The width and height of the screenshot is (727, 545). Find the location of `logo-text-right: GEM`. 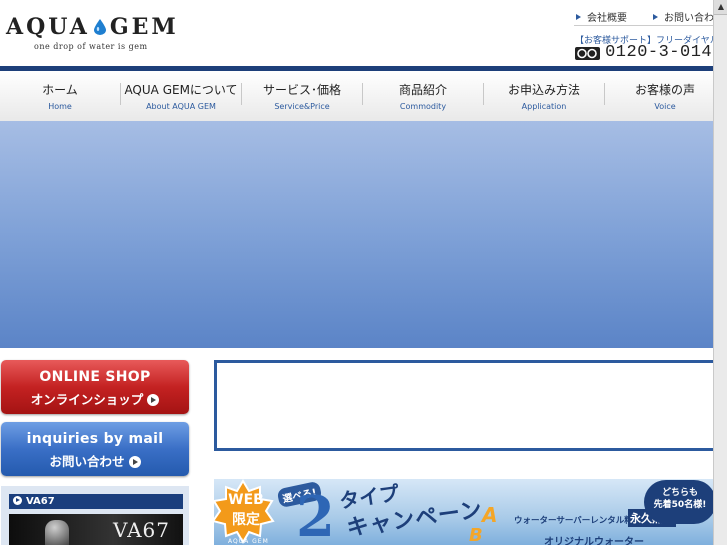

logo-text-right: GEM is located at coordinates (144, 27).